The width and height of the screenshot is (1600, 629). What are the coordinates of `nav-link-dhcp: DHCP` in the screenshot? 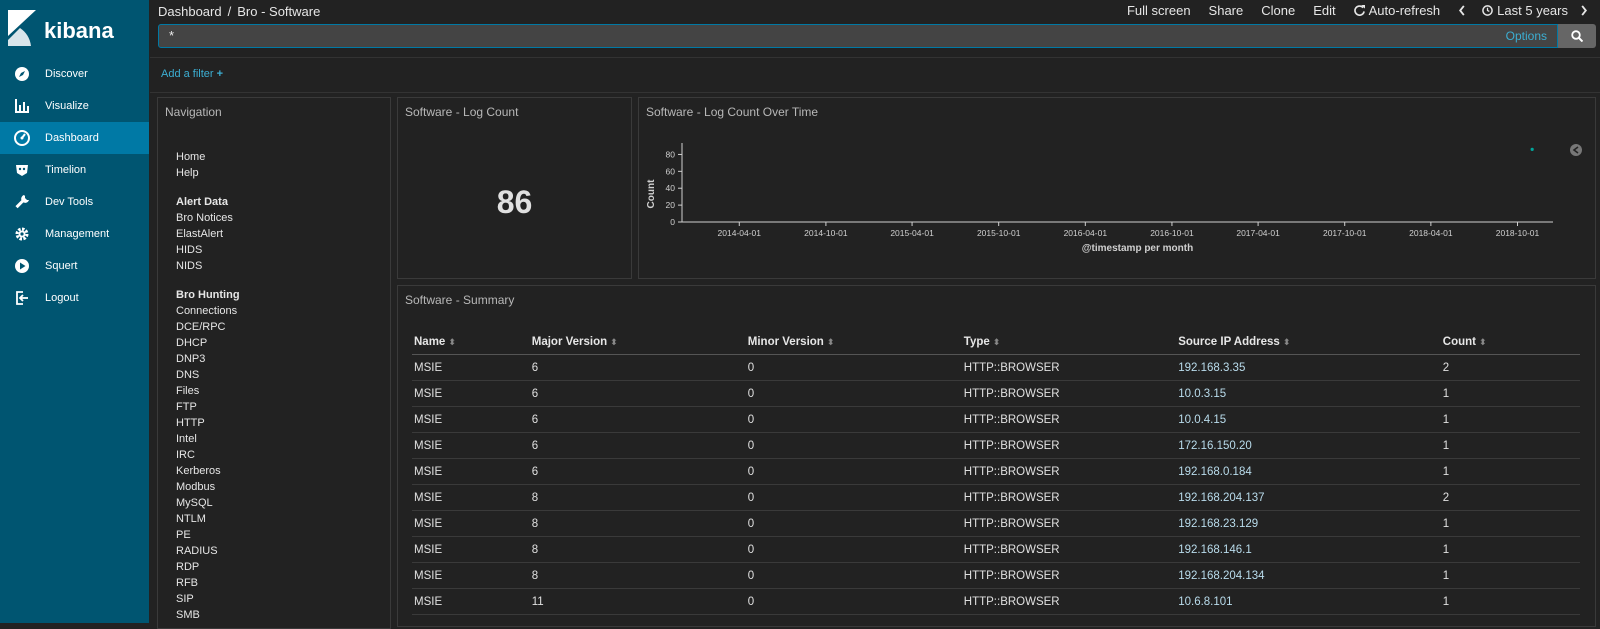 It's located at (208, 343).